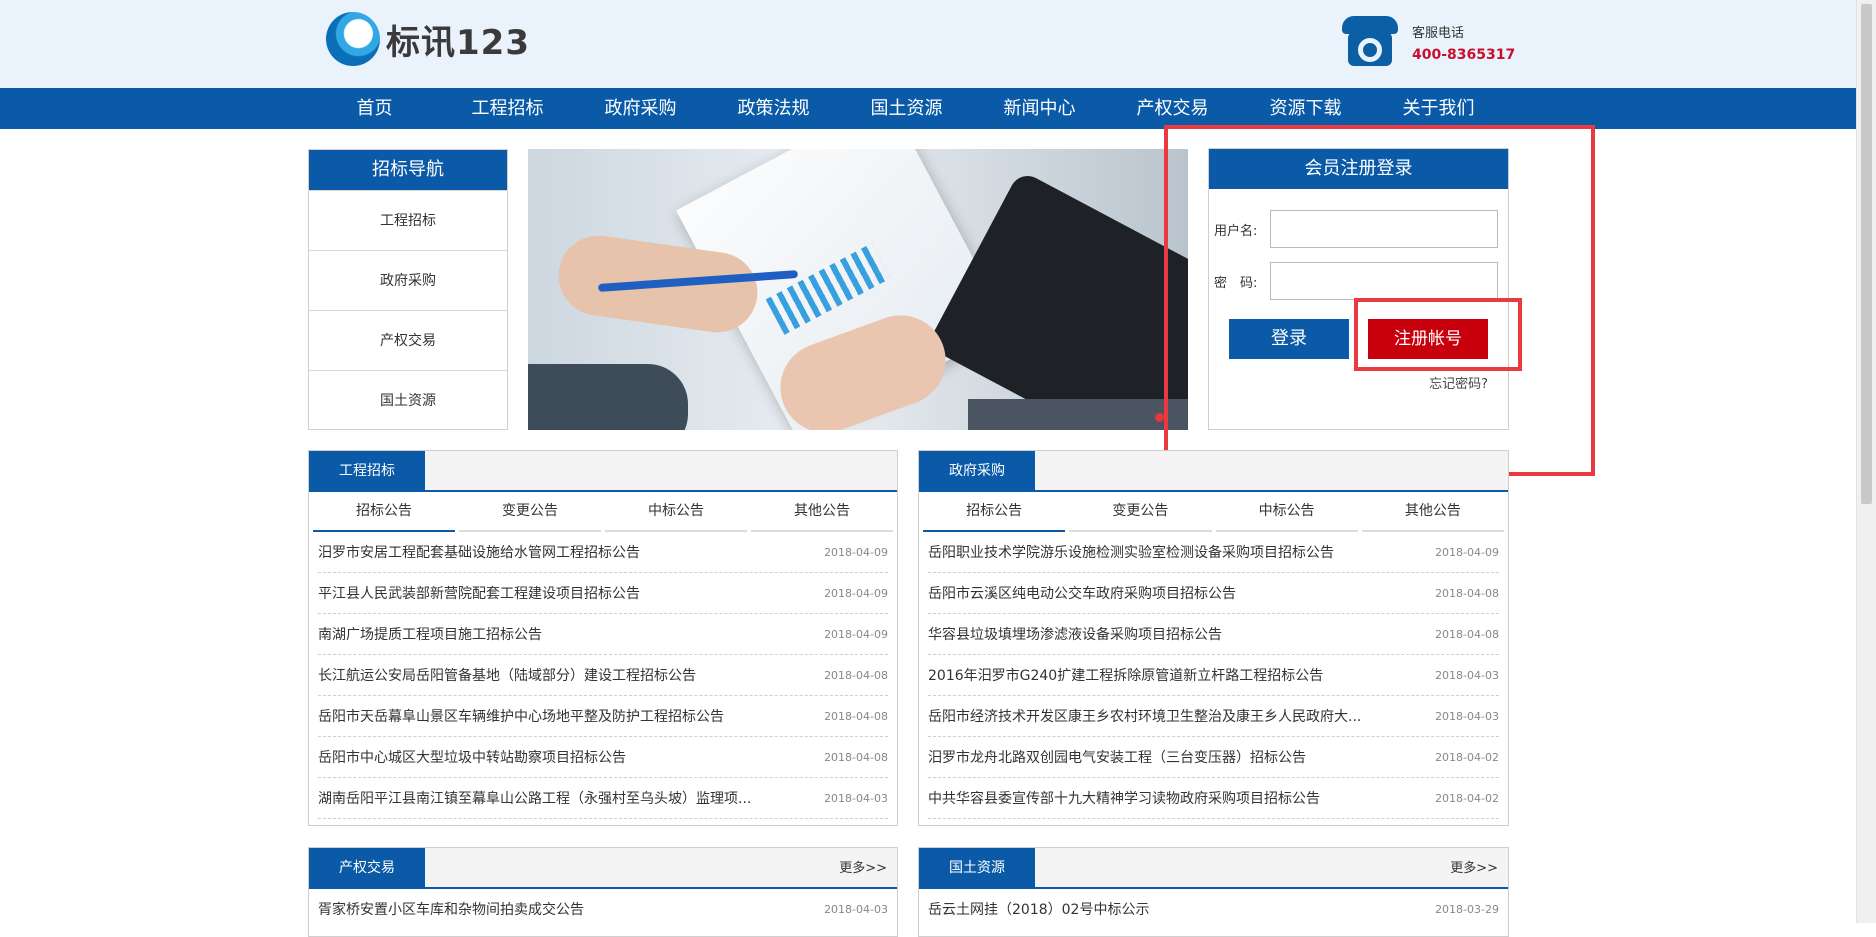 This screenshot has height=937, width=1876. Describe the element at coordinates (367, 471) in the screenshot. I see `panel-title: 工程招标` at that location.